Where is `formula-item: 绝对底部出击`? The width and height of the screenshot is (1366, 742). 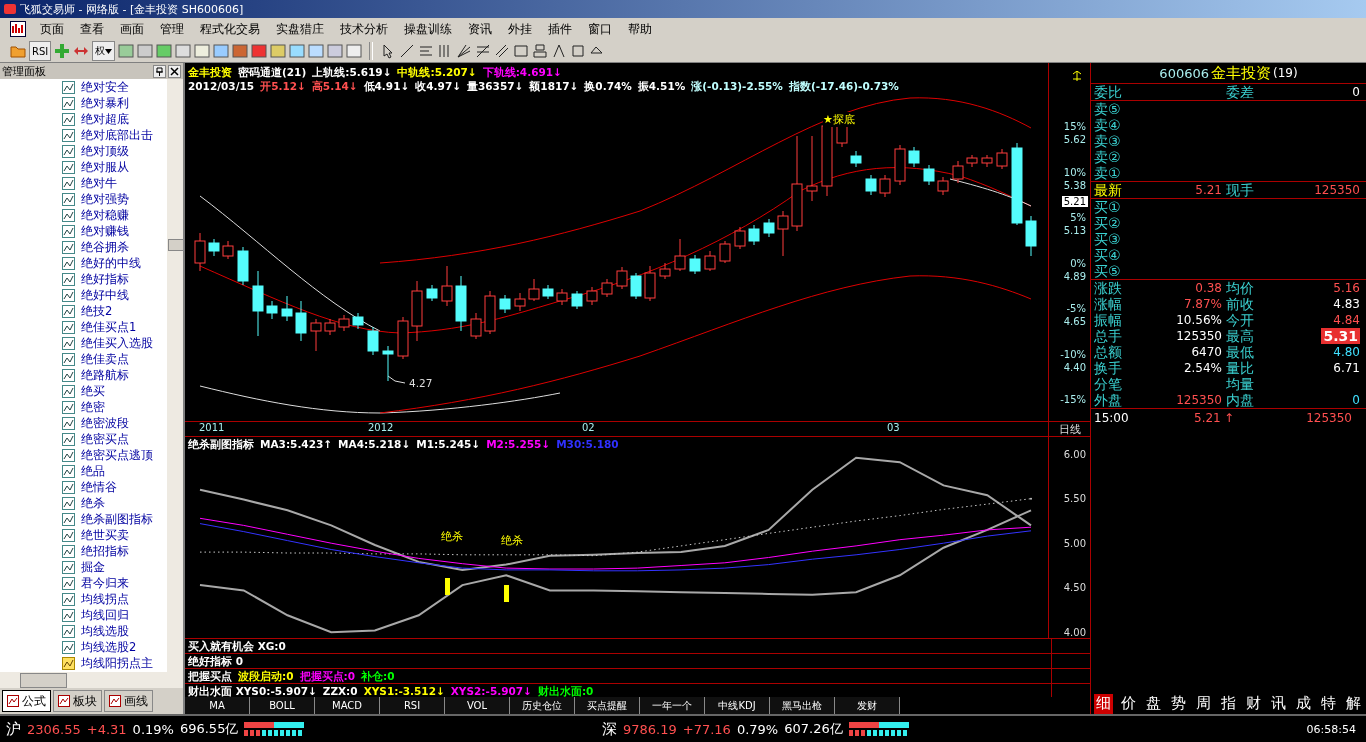 formula-item: 绝对底部出击 is located at coordinates (117, 135).